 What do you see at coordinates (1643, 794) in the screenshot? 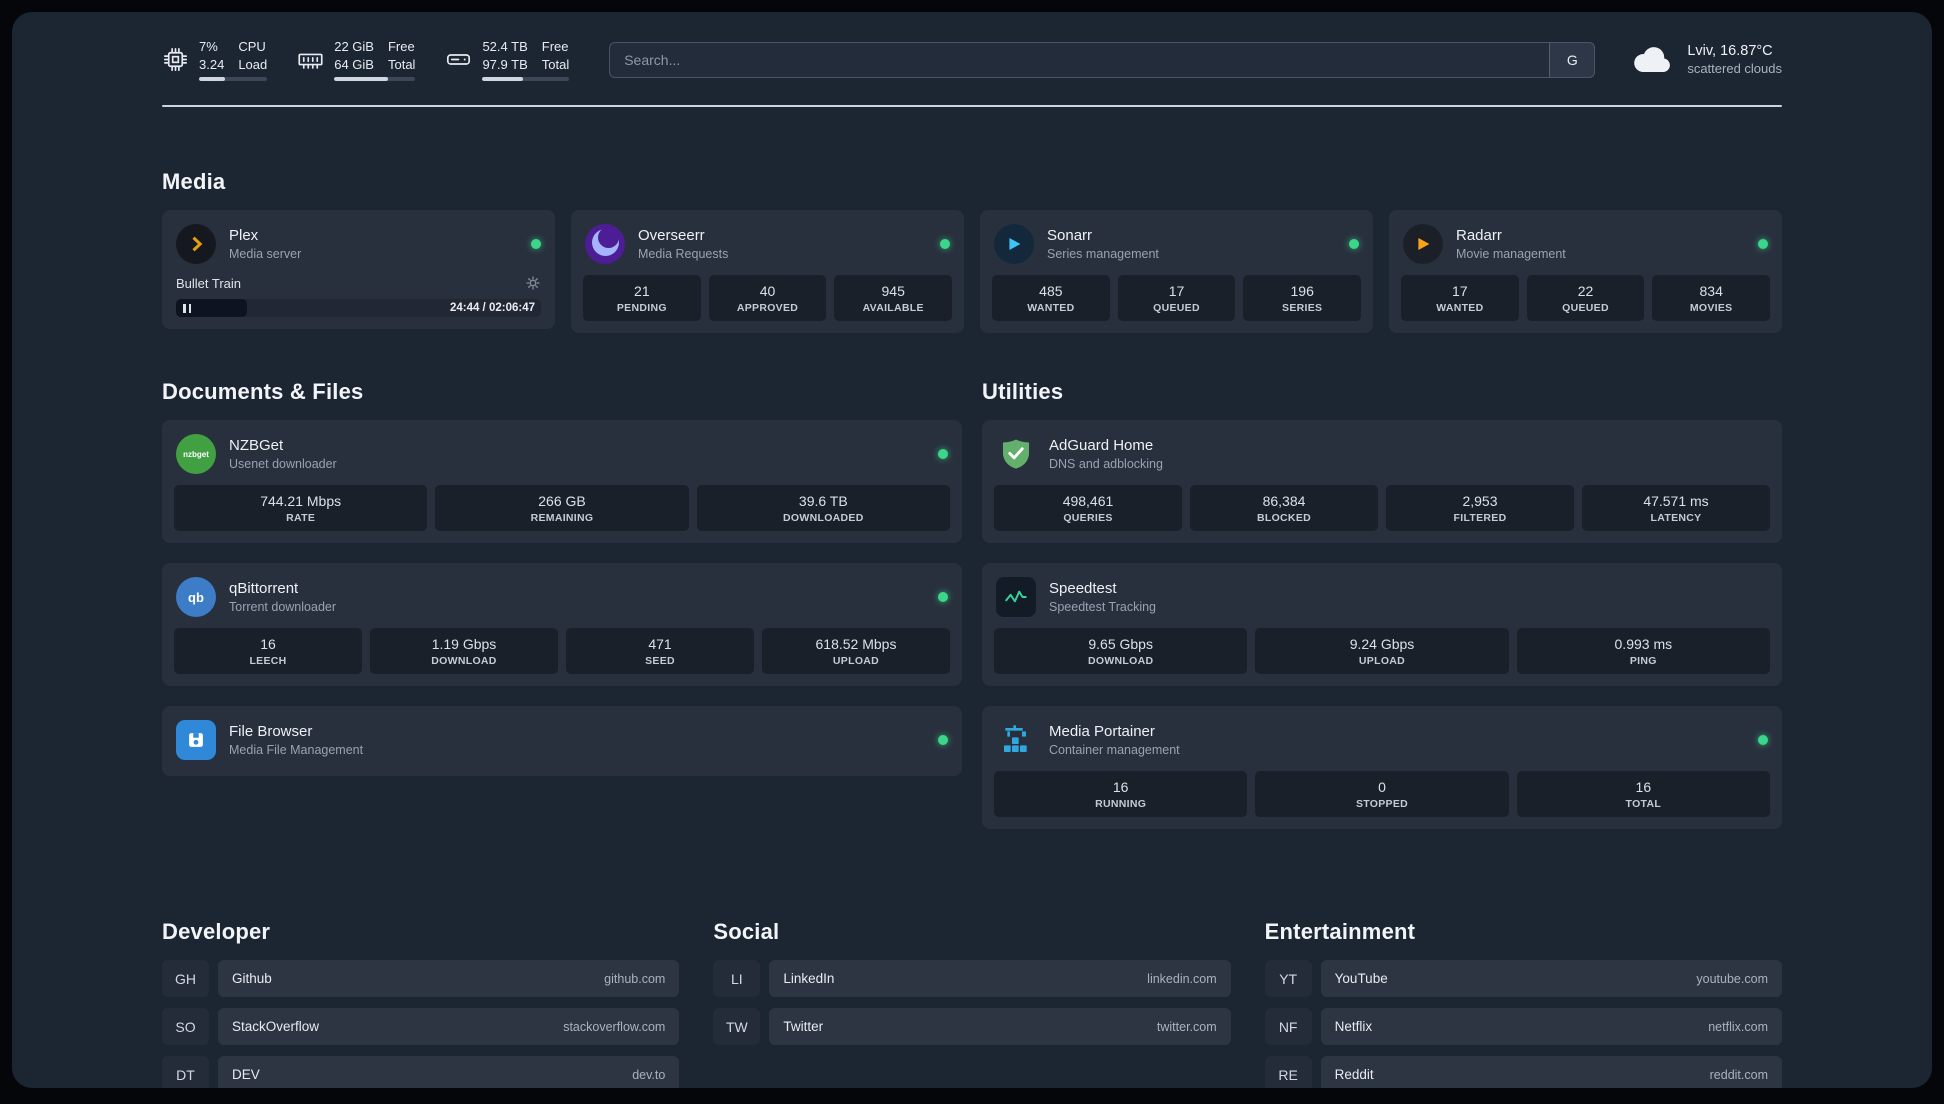
I see `stat-tile: 16 TOTAL` at bounding box center [1643, 794].